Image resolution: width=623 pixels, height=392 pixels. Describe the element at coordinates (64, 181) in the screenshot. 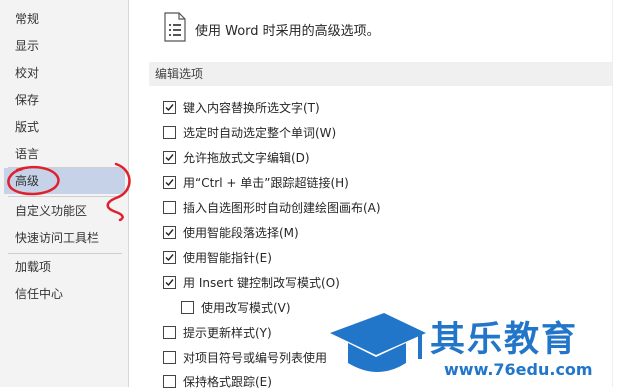

I see `sidebar-item-advanced: 高级` at that location.